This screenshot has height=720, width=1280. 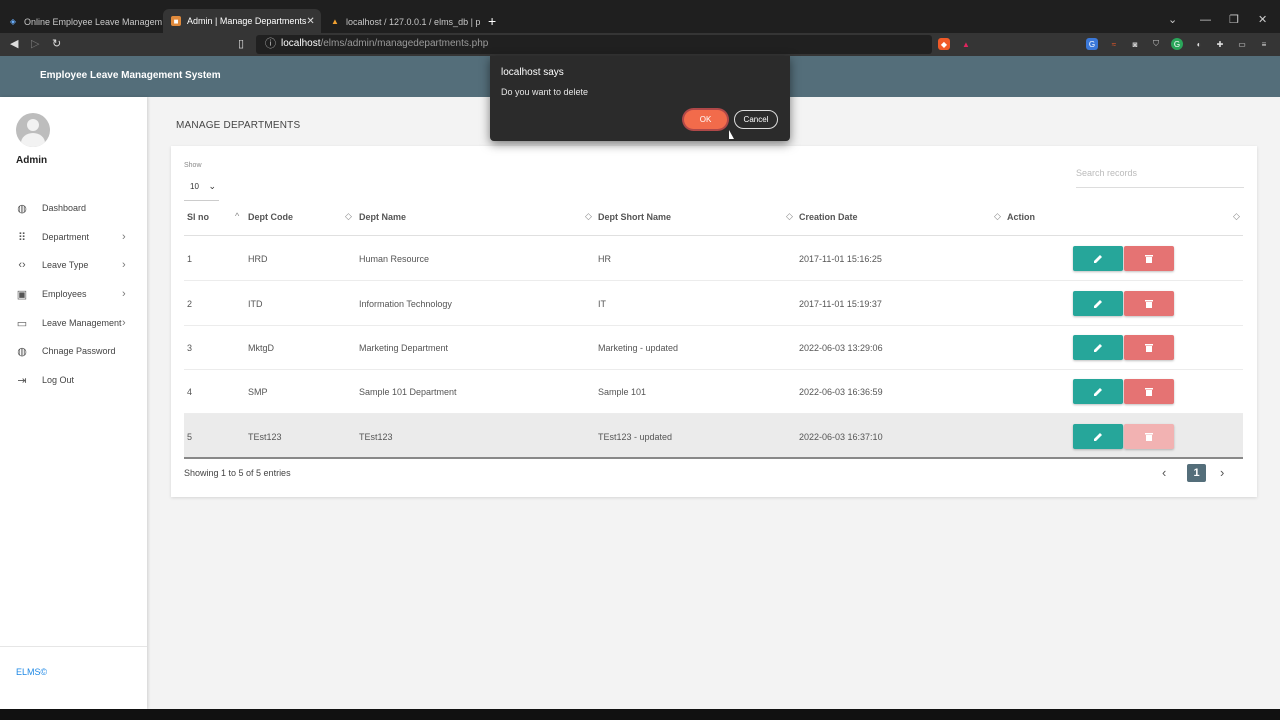 I want to click on new-tab-icon: +, so click(x=492, y=21).